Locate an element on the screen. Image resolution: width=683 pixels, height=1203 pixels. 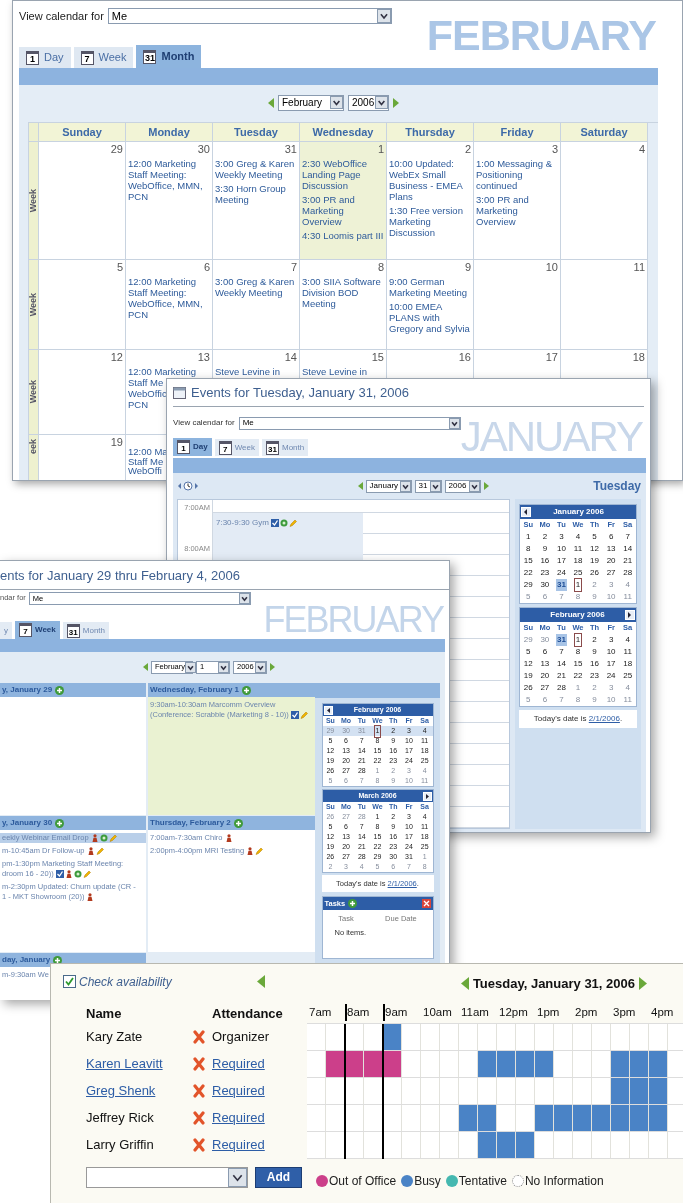
hour-label: 1pm is located at coordinates (548, 1012).